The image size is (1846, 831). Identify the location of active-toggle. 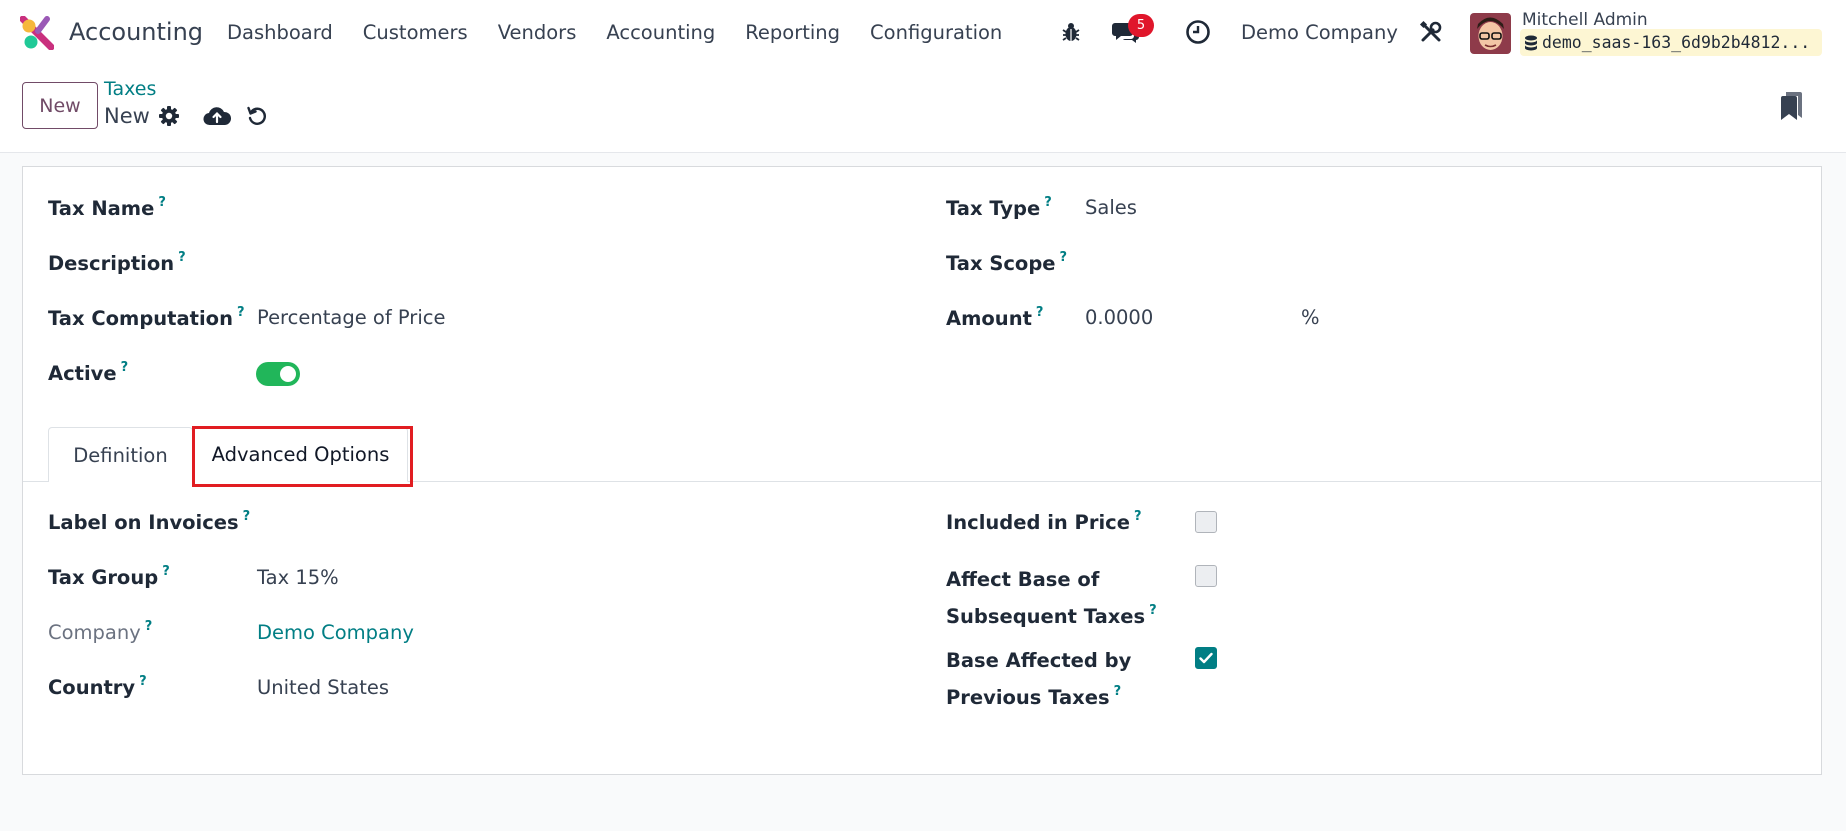
(278, 374).